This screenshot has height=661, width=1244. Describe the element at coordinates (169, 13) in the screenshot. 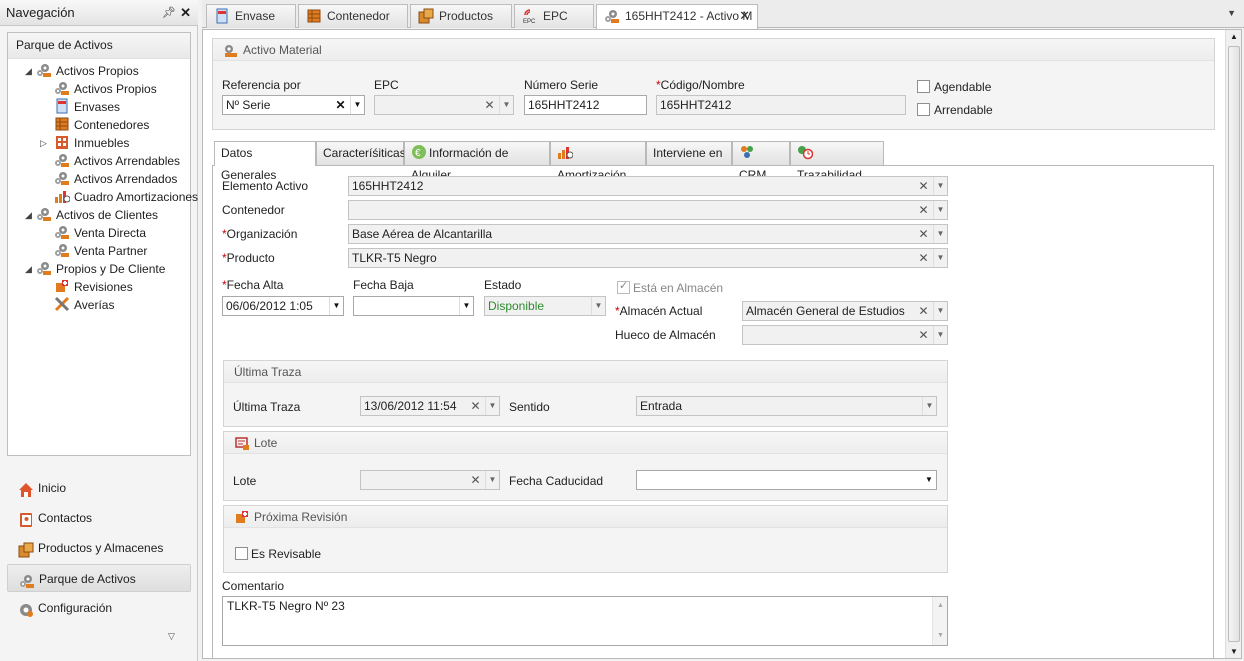

I see `pin-icon: 📌︎` at that location.